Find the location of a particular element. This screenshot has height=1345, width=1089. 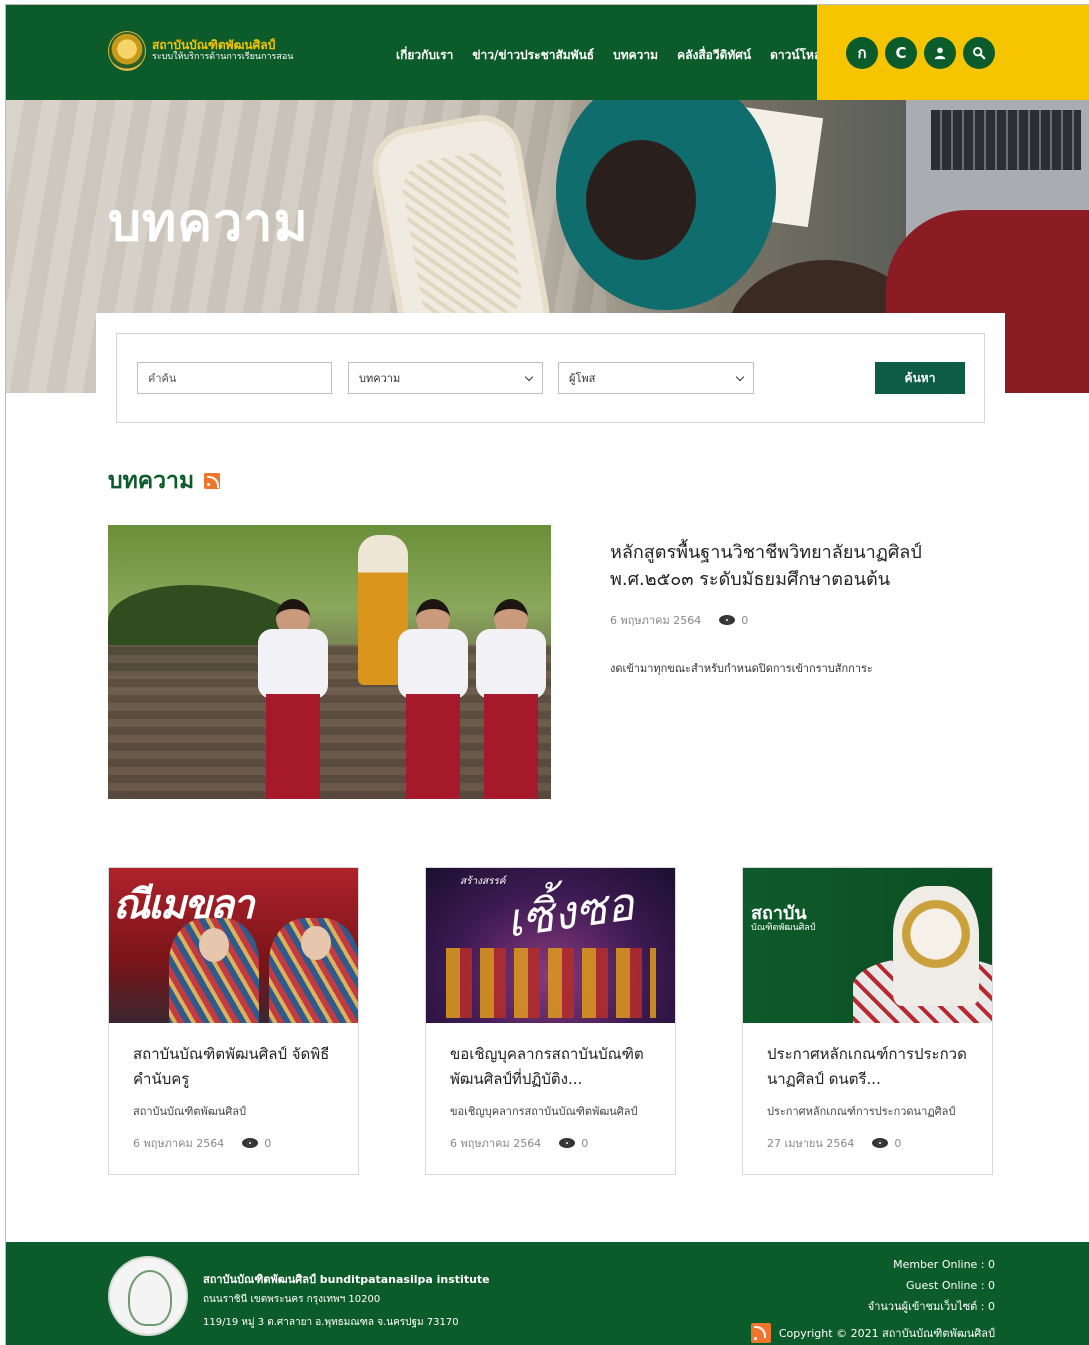

user-icon is located at coordinates (940, 53).